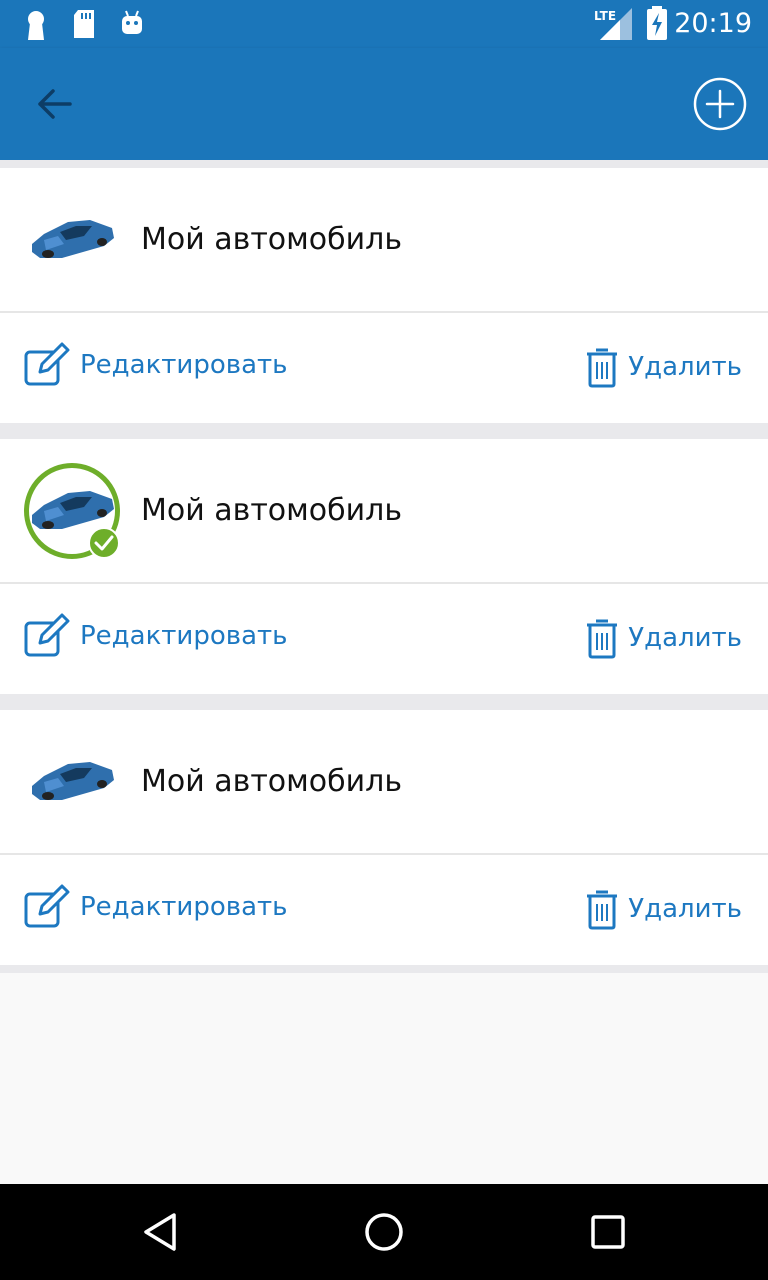 The width and height of the screenshot is (768, 1280). I want to click on nav-back-button, so click(160, 1232).